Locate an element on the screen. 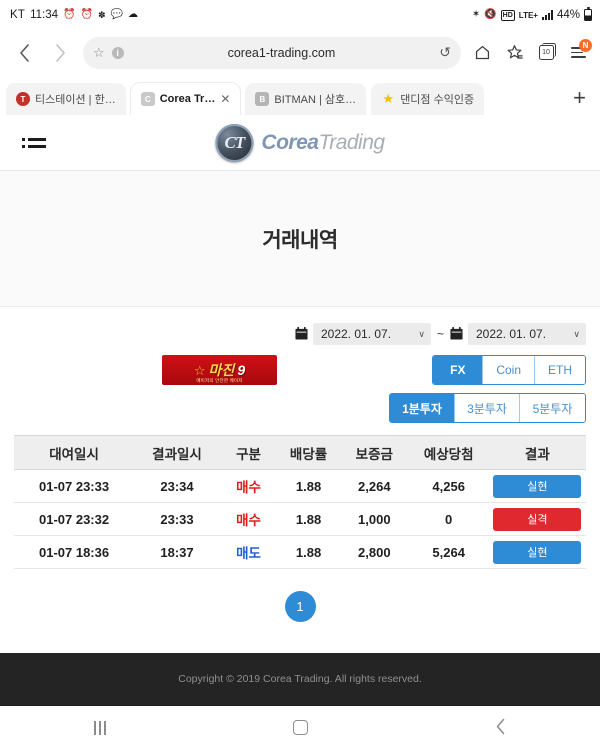  site-header: CT Corea Trading is located at coordinates (300, 143).